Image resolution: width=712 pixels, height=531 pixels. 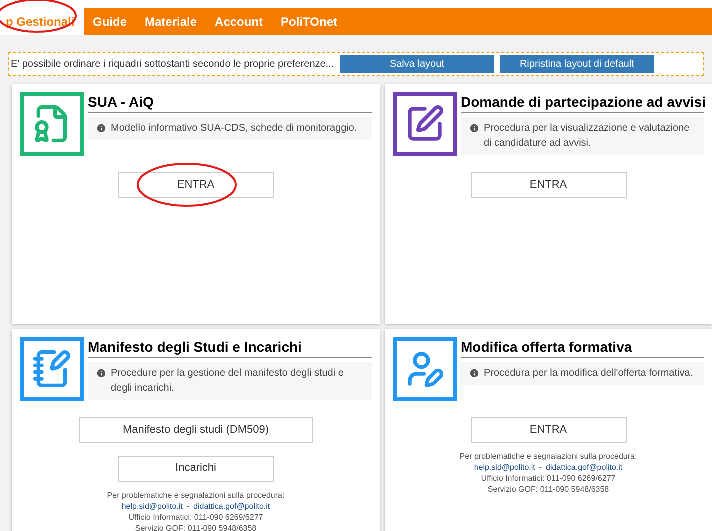 What do you see at coordinates (589, 374) in the screenshot?
I see `card-description: Procedura per la modifica dell'offerta formativa.` at bounding box center [589, 374].